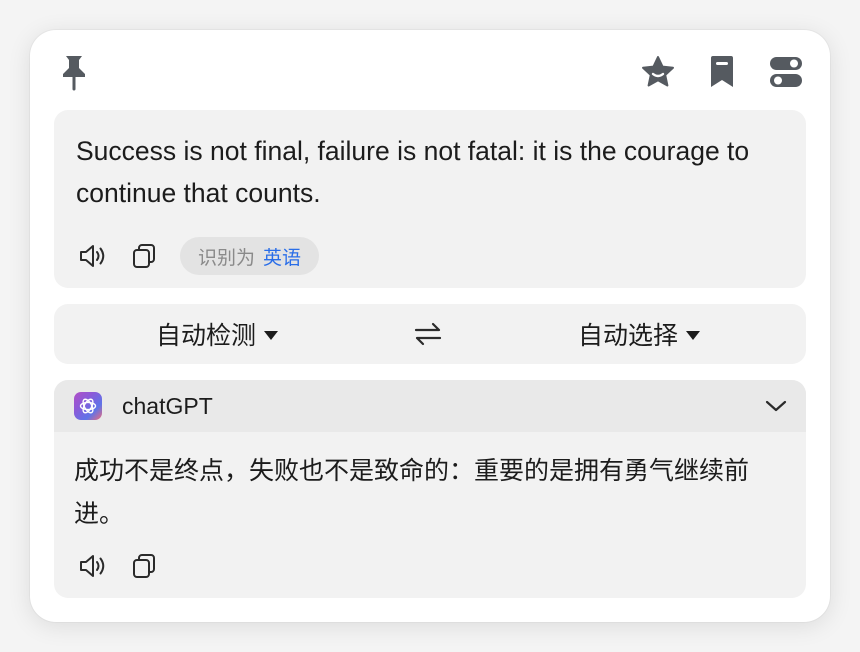 This screenshot has width=860, height=652. What do you see at coordinates (628, 336) in the screenshot?
I see `target-language-label: 自动选择` at bounding box center [628, 336].